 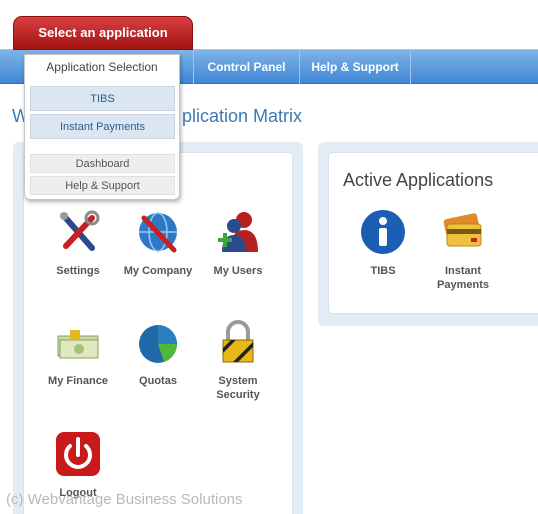 What do you see at coordinates (418, 180) in the screenshot?
I see `active-applications-title: Active Applications` at bounding box center [418, 180].